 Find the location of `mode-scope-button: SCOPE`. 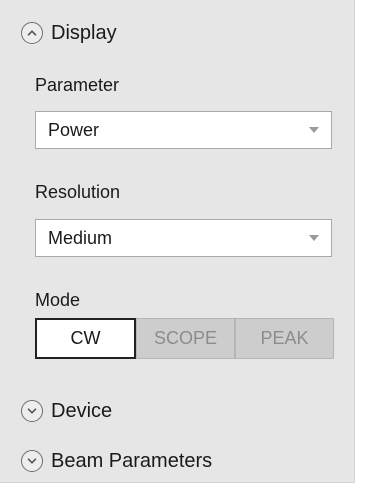

mode-scope-button: SCOPE is located at coordinates (185, 338).